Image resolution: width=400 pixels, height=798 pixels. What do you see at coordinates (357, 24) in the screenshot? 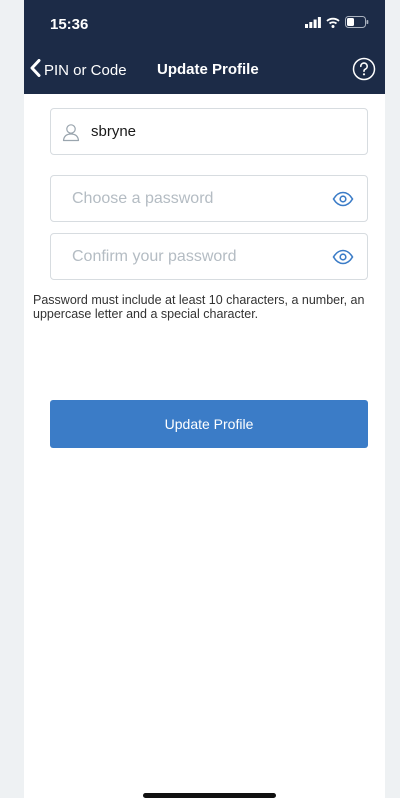
I see `battery-icon` at bounding box center [357, 24].